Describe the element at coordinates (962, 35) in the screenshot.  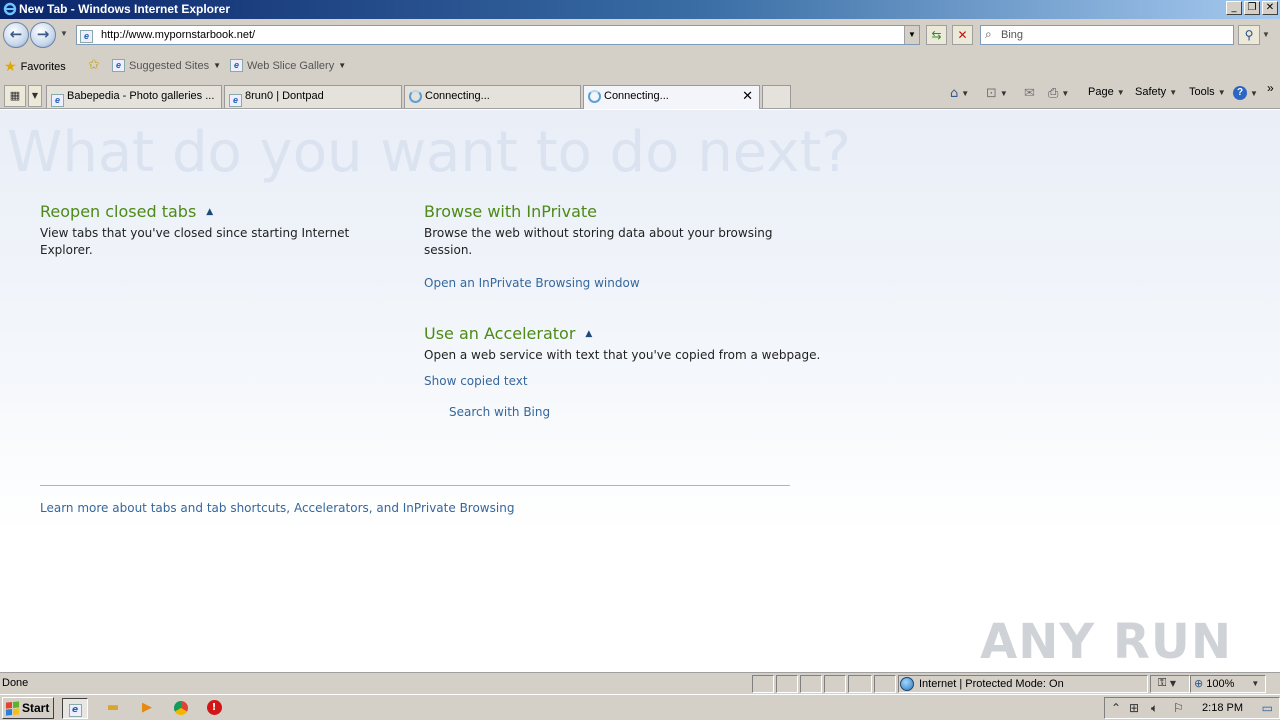
I see `stop-button: ✕` at that location.